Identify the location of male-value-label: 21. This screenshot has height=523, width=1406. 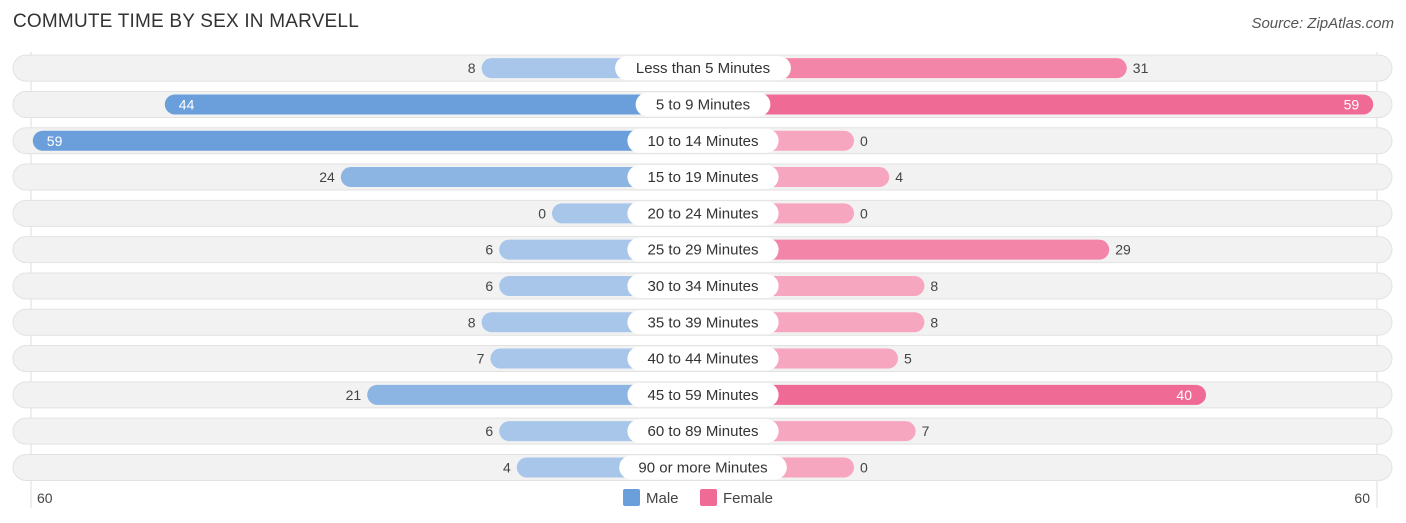
(354, 395).